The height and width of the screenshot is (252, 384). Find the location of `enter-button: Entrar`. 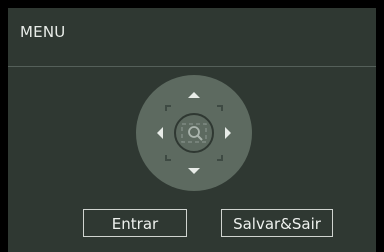

enter-button: Entrar is located at coordinates (135, 223).